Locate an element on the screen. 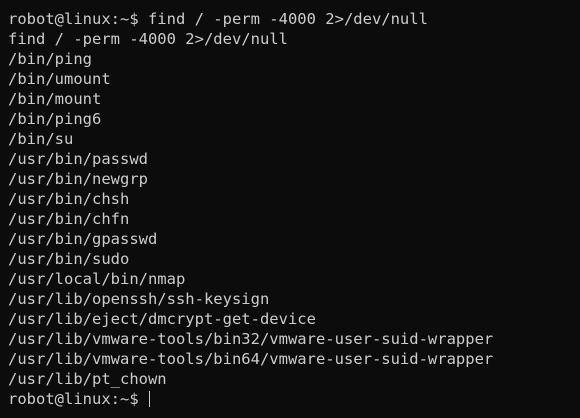  terminal-line: /usr/bin/chfn is located at coordinates (69, 219).